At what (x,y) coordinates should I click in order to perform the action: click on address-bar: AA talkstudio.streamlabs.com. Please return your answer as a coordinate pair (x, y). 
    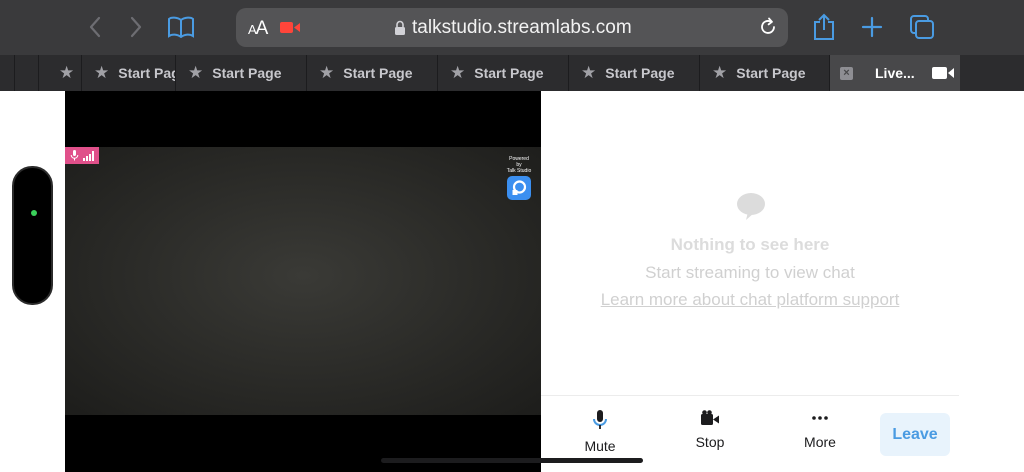
    Looking at the image, I should click on (512, 27).